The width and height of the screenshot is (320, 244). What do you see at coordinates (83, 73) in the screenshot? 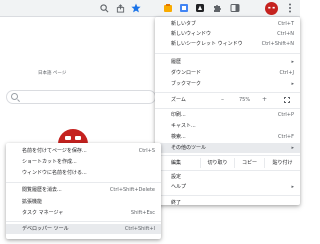
I see `page-card: 日本語 ページ` at bounding box center [83, 73].